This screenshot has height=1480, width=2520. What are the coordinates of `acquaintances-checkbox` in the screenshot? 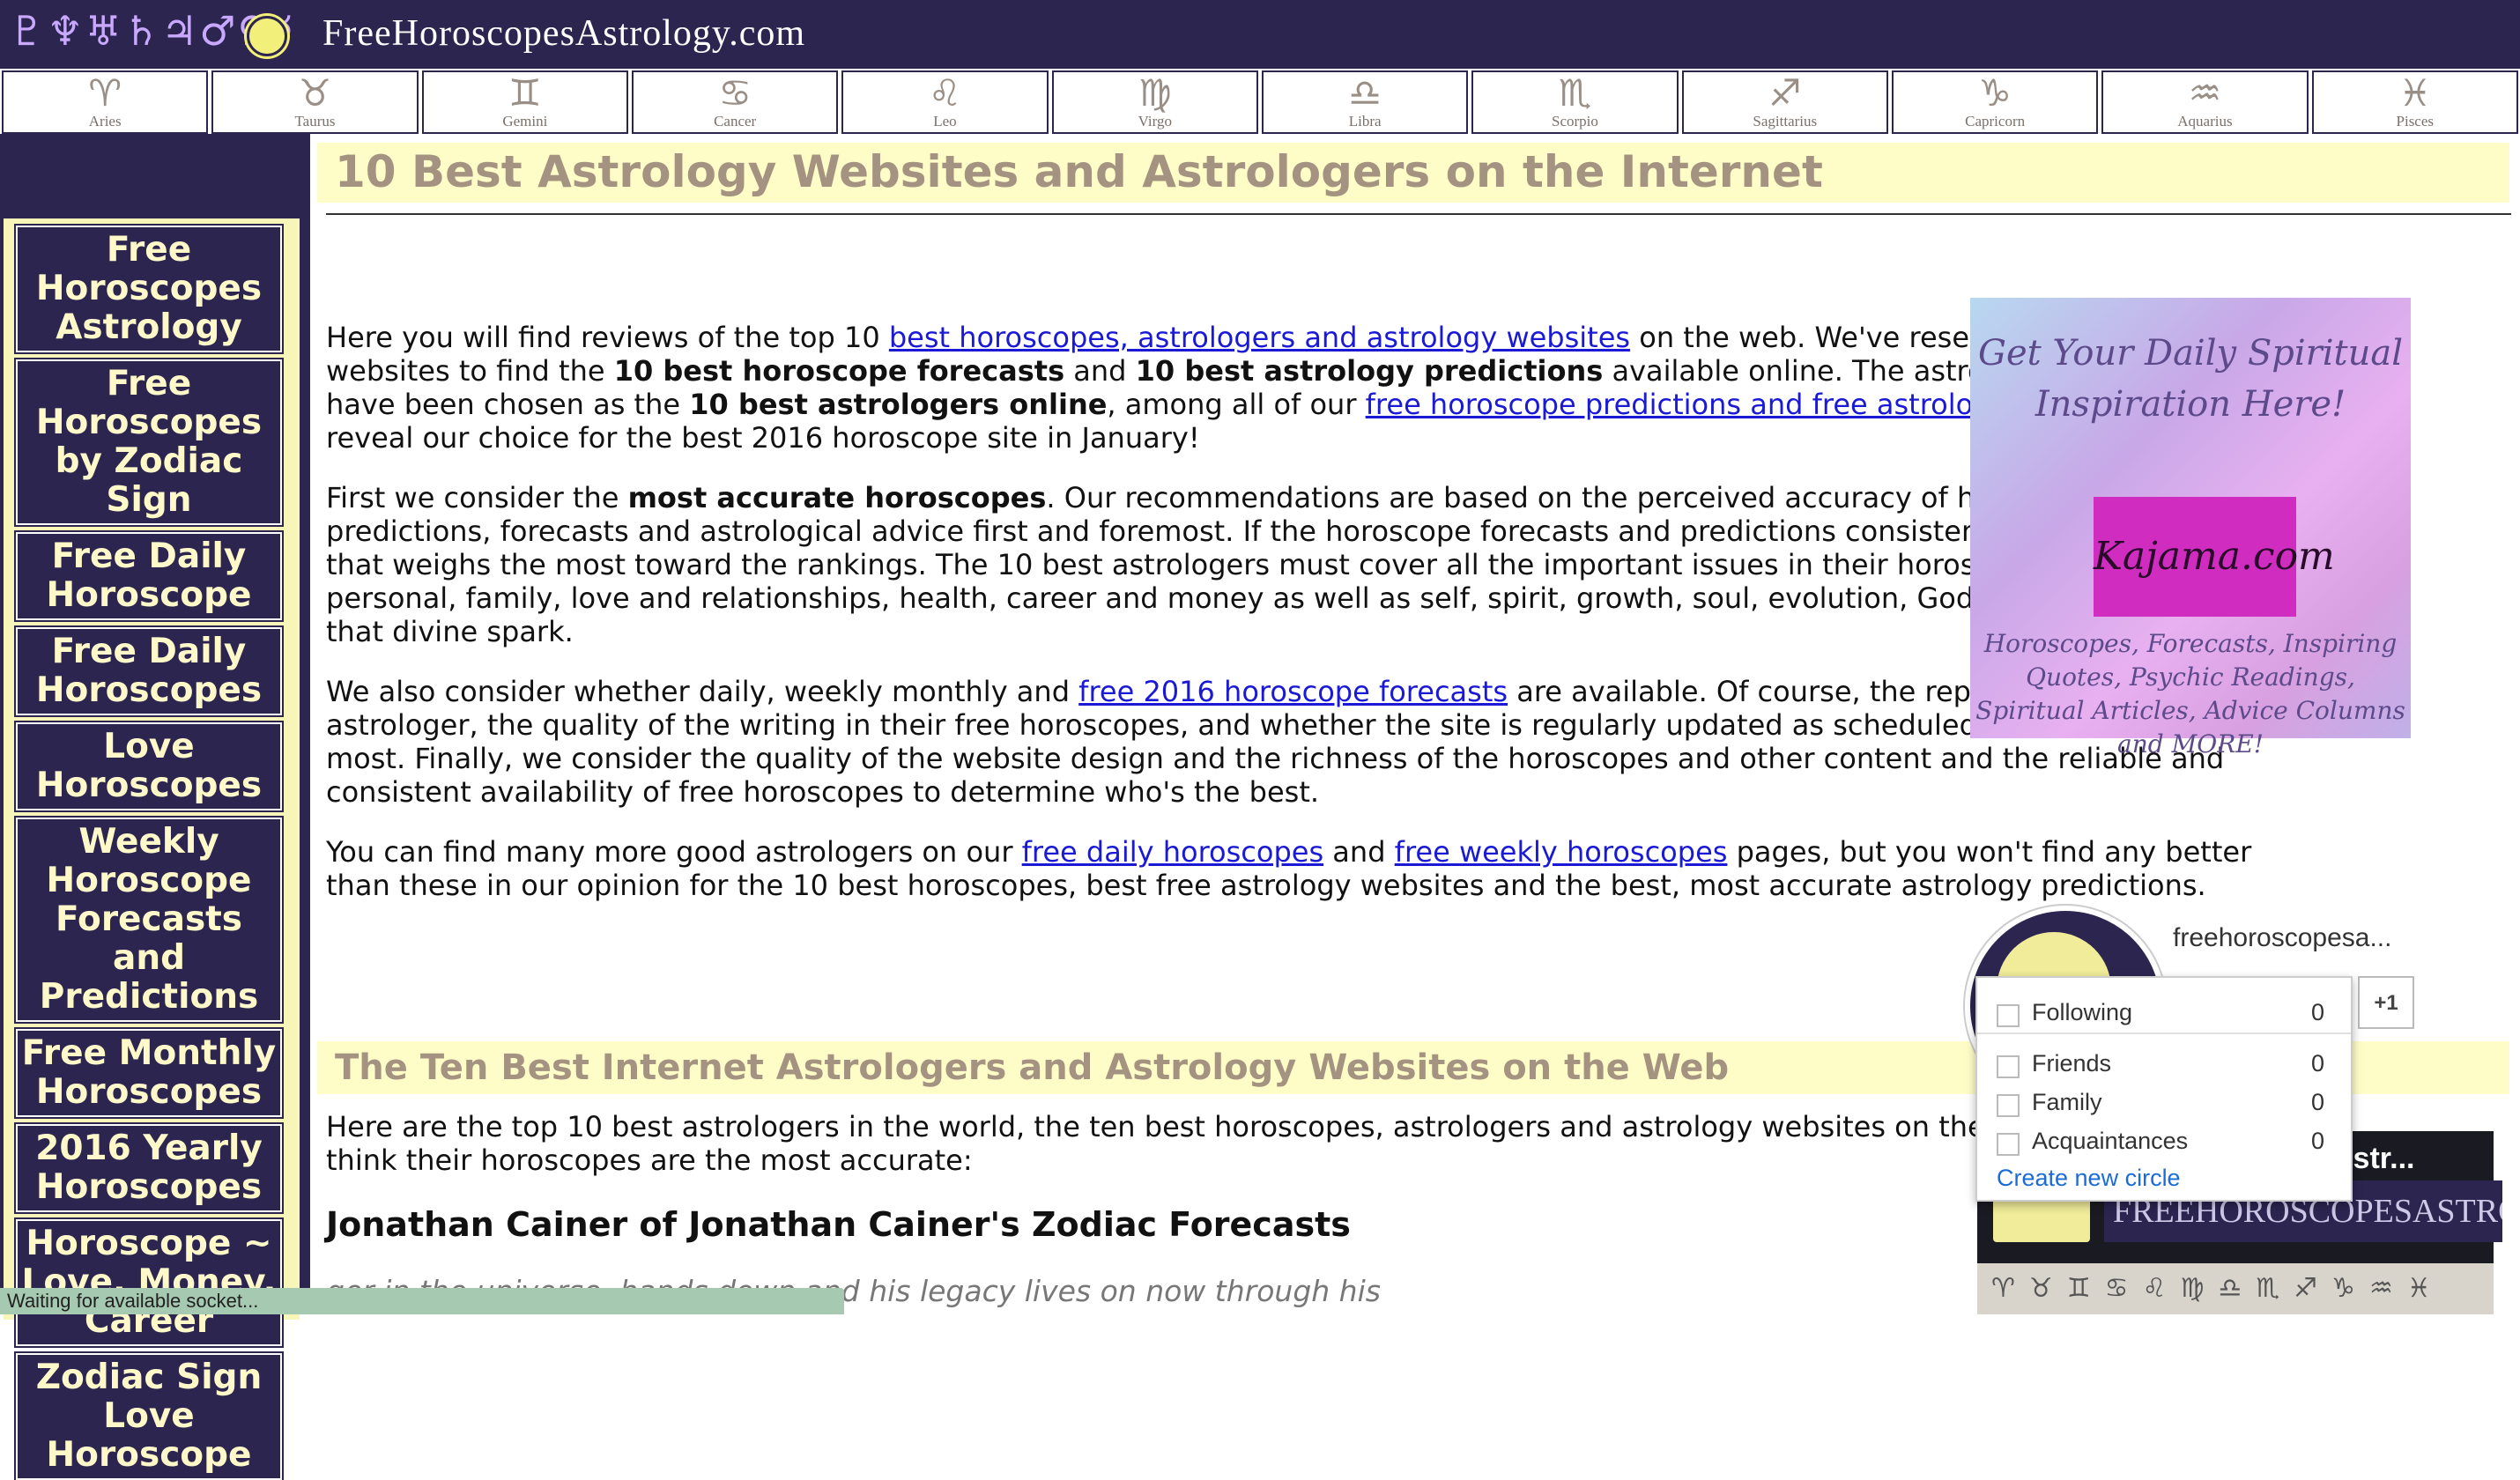 It's located at (2008, 1144).